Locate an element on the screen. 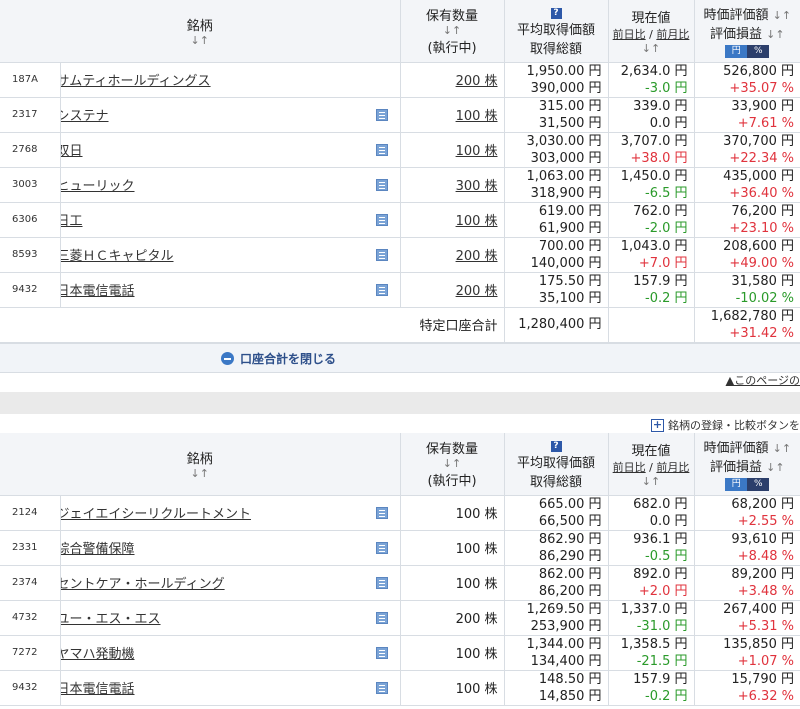  total-cost: 253,900 円 is located at coordinates (566, 626).